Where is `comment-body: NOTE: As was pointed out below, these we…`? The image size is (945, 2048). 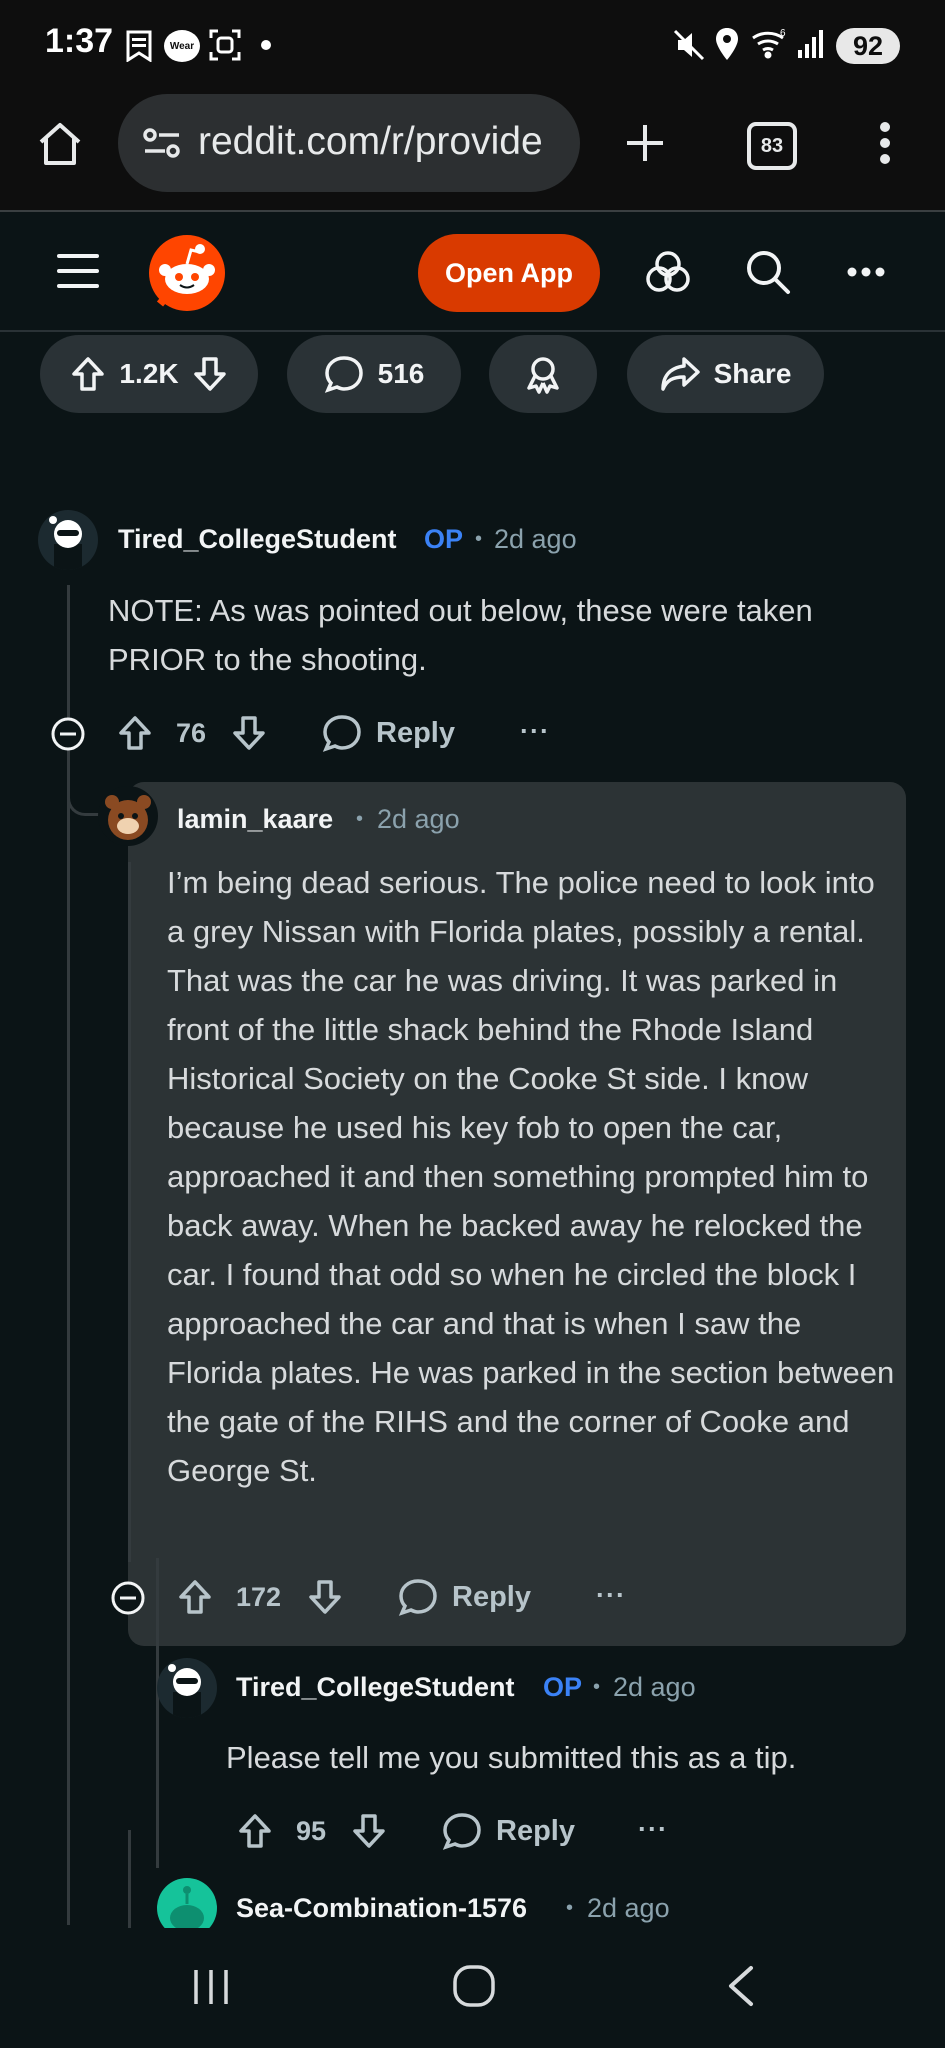 comment-body: NOTE: As was pointed out below, these we… is located at coordinates (460, 635).